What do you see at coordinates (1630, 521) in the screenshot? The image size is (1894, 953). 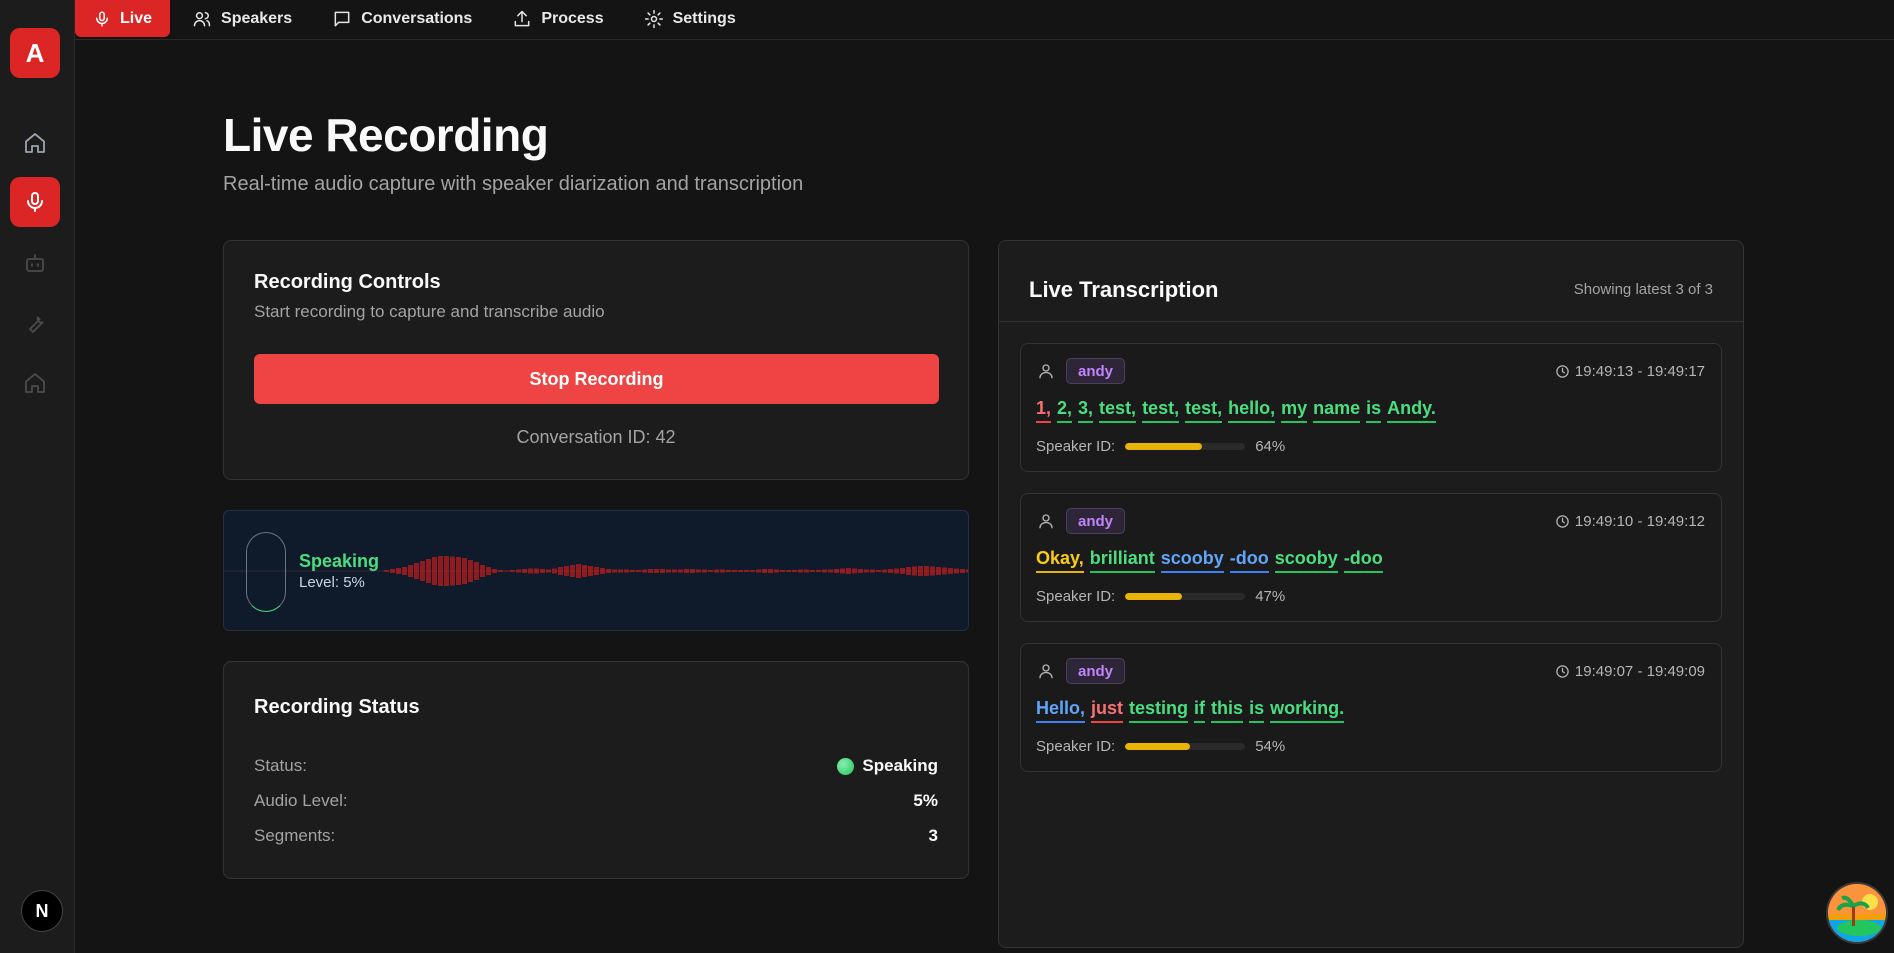 I see `segment-time: 19:49:10 - 19:49:12` at bounding box center [1630, 521].